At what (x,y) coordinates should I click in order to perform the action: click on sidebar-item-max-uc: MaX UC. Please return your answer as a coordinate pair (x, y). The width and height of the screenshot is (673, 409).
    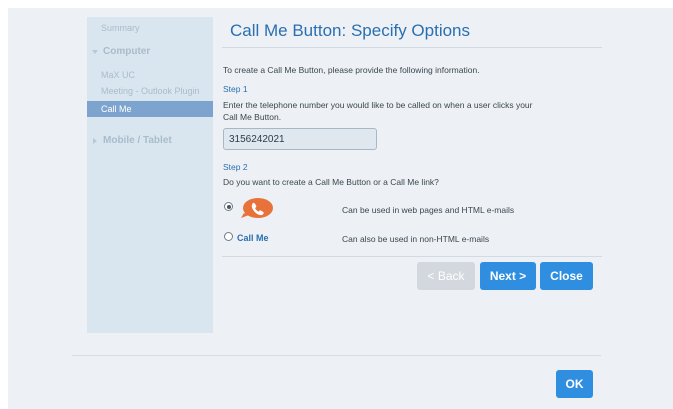
    Looking at the image, I should click on (150, 75).